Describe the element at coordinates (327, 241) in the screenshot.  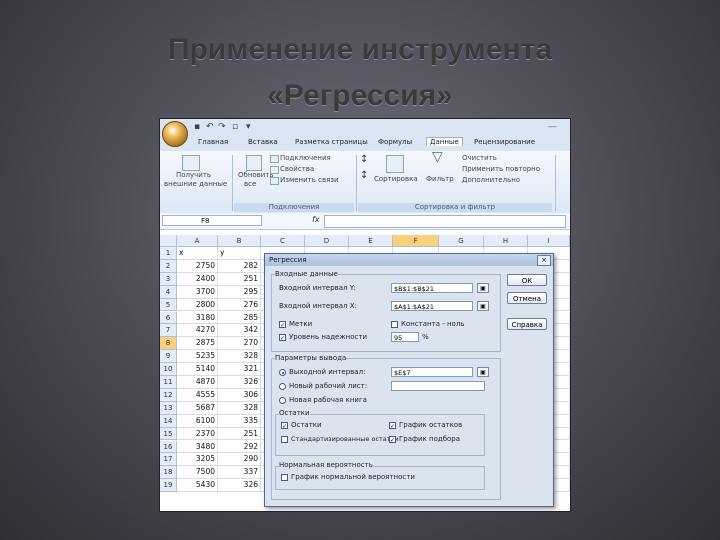
I see `column-header: D` at that location.